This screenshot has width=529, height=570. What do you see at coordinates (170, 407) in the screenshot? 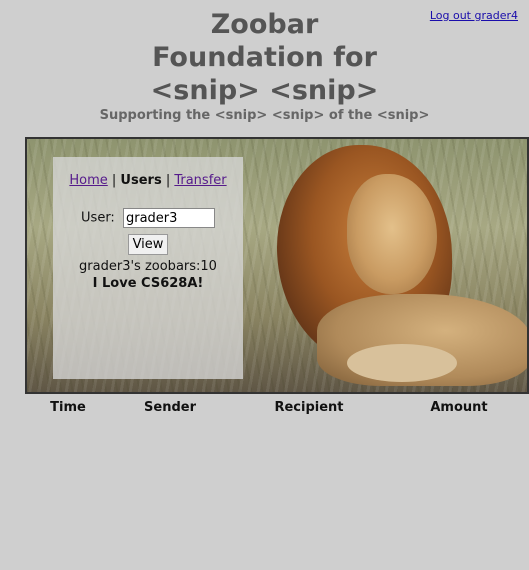
I see `column-header-sender: Sender` at bounding box center [170, 407].